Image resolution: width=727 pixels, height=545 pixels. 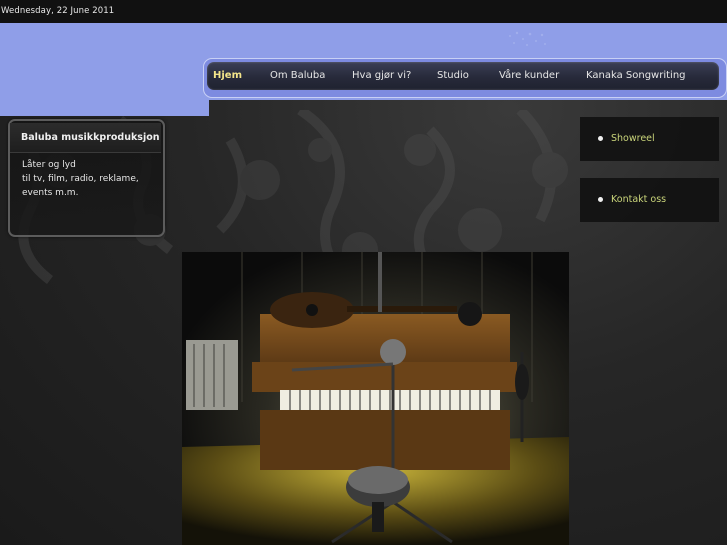 What do you see at coordinates (453, 76) in the screenshot?
I see `nav-item-studio: Studio` at bounding box center [453, 76].